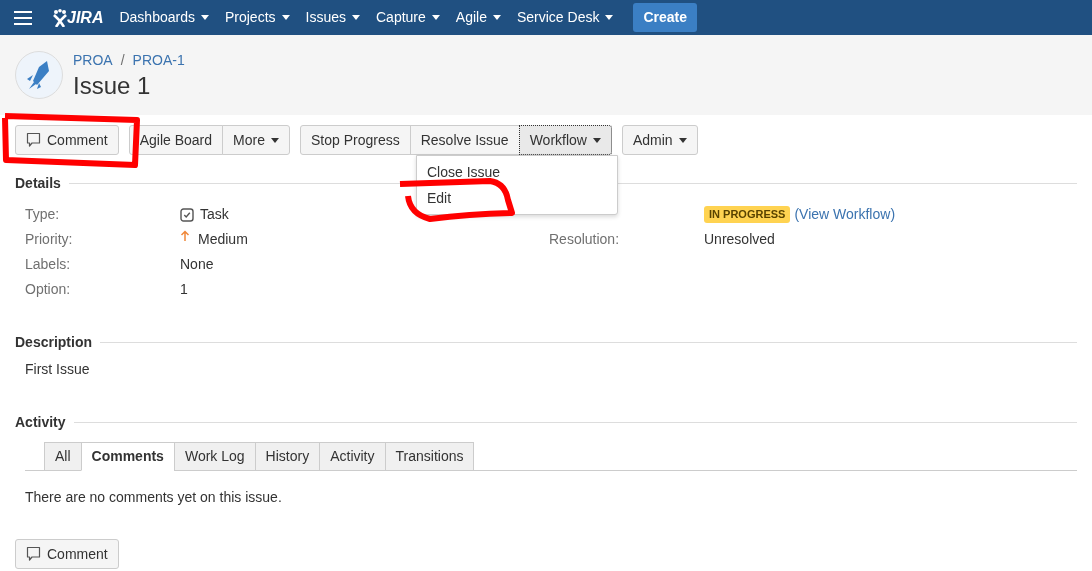 This screenshot has width=1092, height=571. Describe the element at coordinates (53, 342) in the screenshot. I see `section-heading: Description` at that location.